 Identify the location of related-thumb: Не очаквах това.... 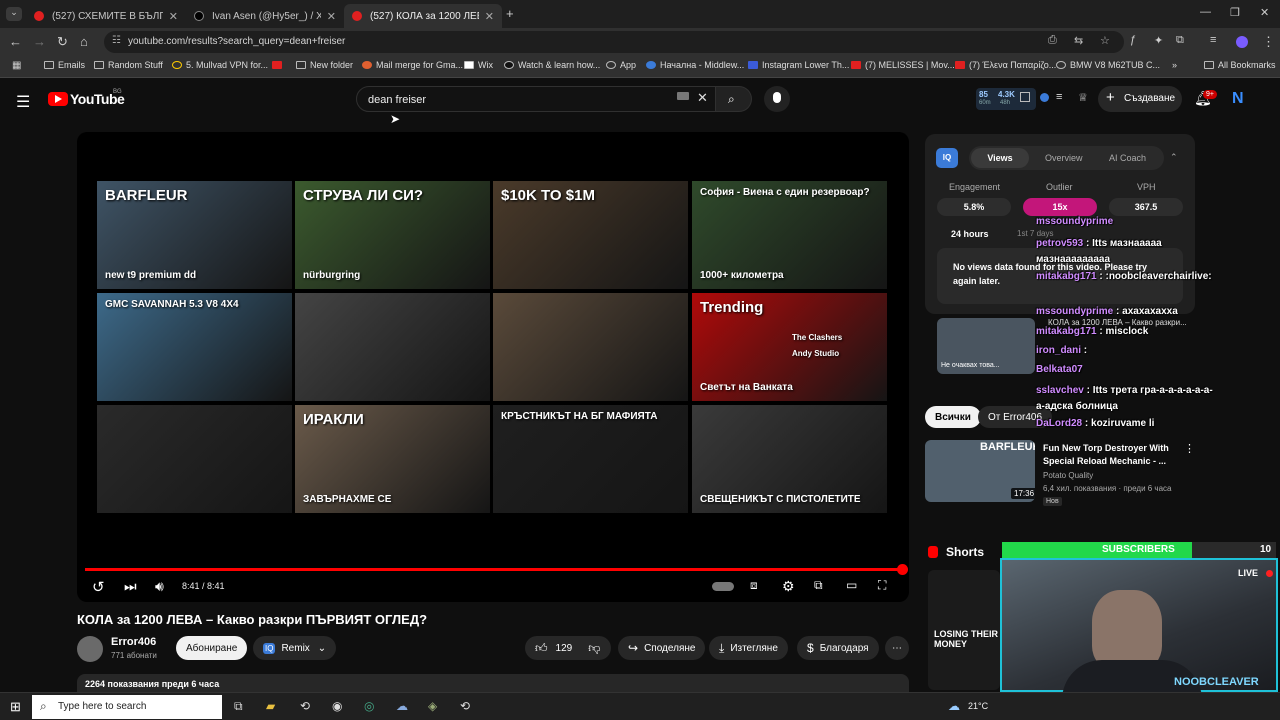
(986, 346).